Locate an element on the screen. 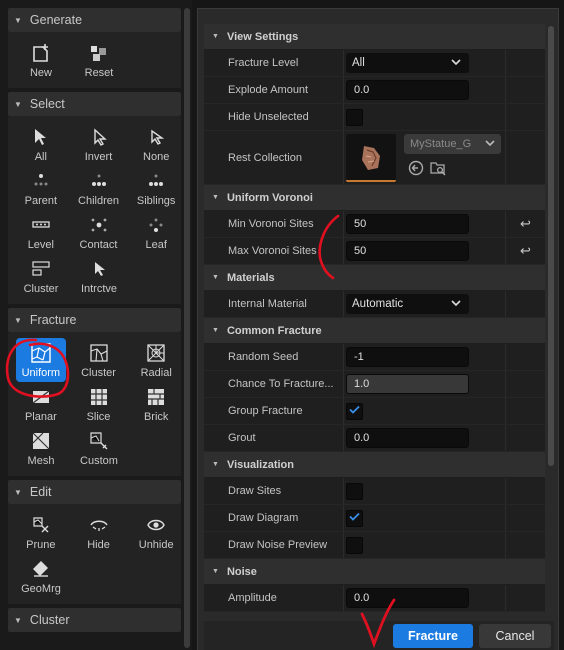 The width and height of the screenshot is (564, 650). select-none-icon is located at coordinates (156, 137).